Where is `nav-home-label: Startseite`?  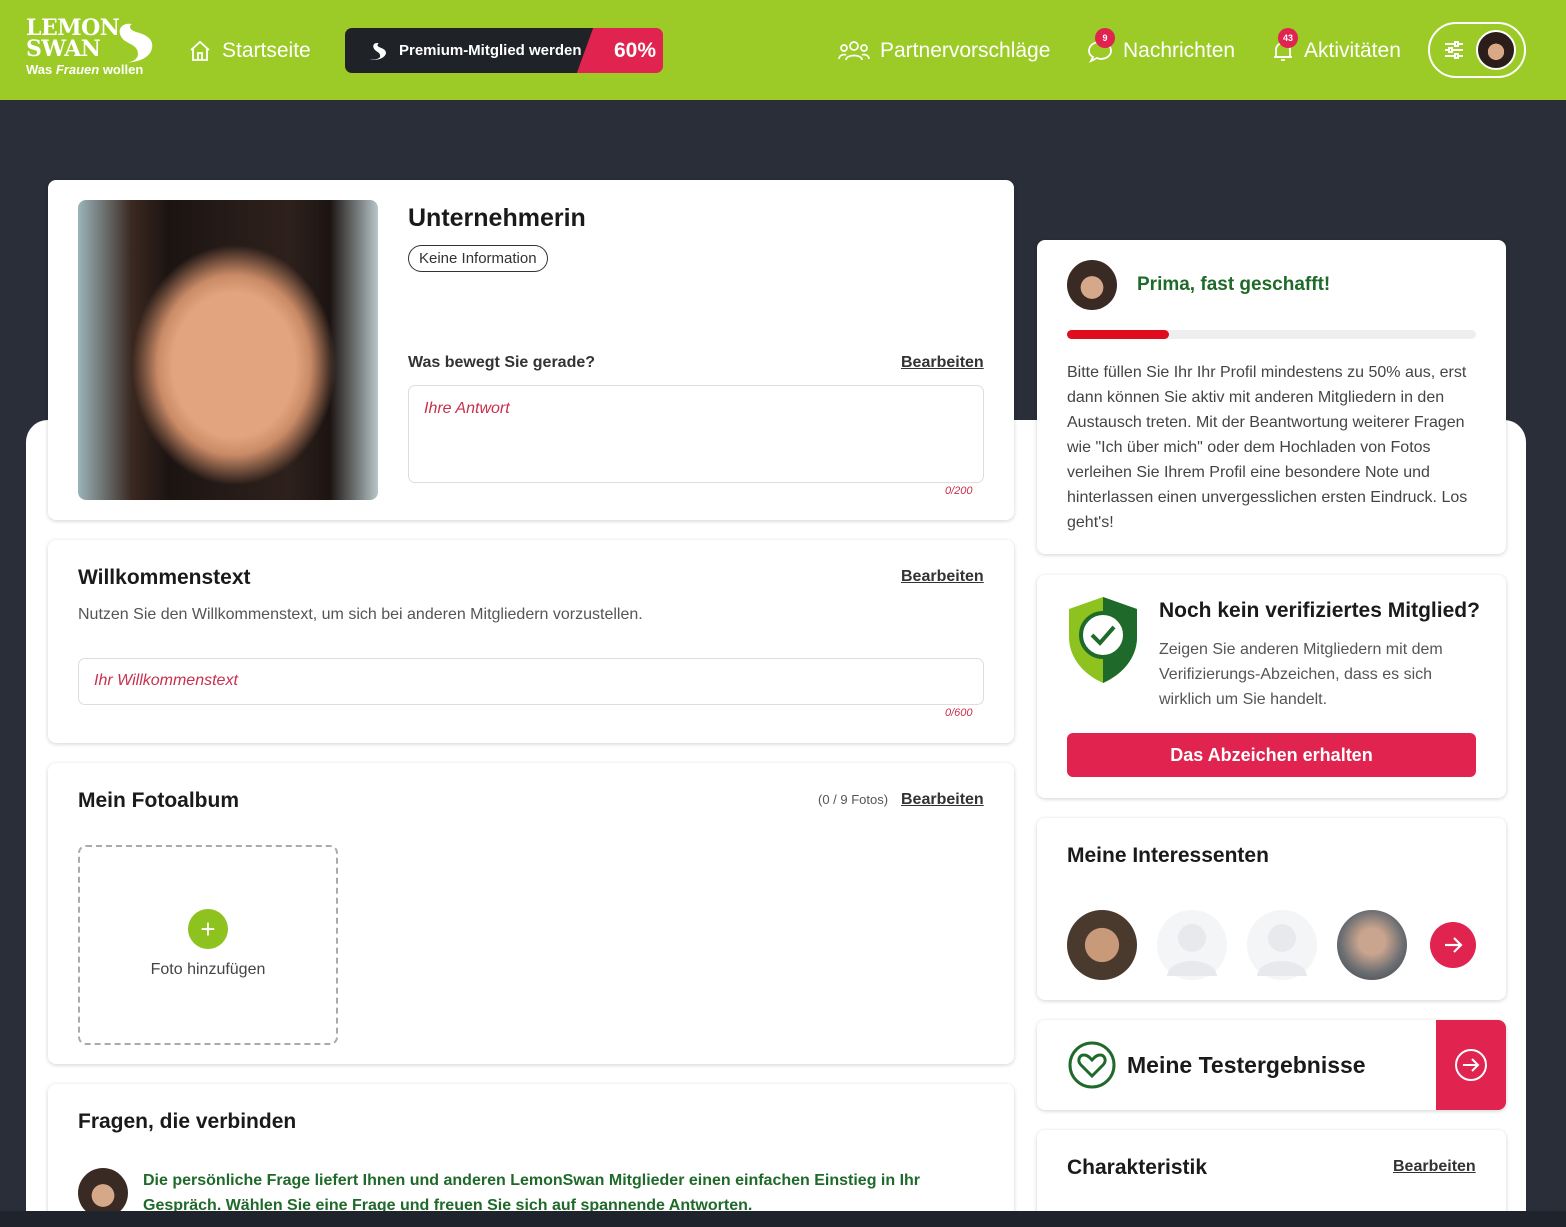
nav-home-label: Startseite is located at coordinates (266, 50).